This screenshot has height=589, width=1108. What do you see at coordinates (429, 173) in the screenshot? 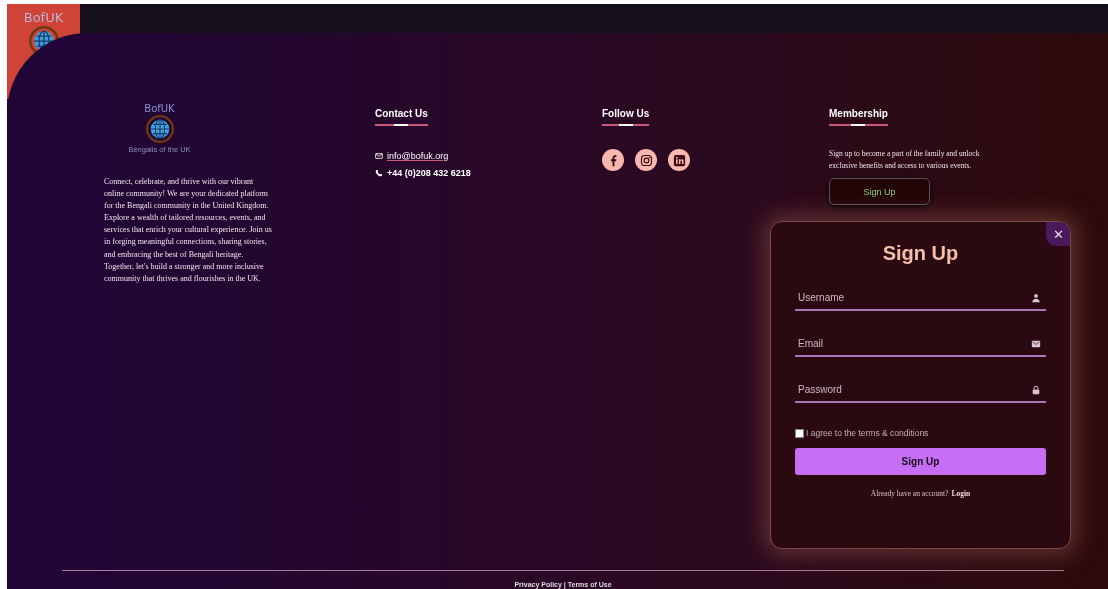
I see `phone-number: +44 (0)208 432 6218` at bounding box center [429, 173].